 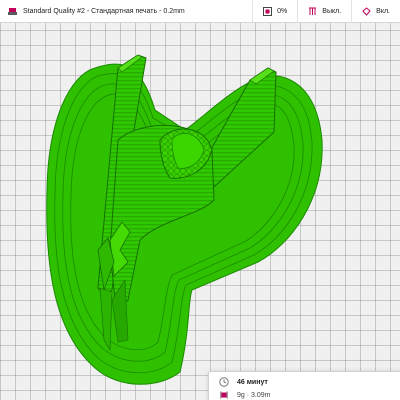 I want to click on printer-profile-icon, so click(x=12, y=11).